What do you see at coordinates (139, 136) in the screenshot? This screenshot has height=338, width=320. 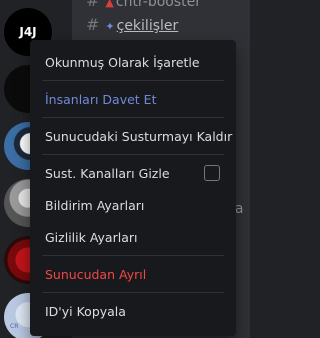 I see `menu-item-label: Sunucudaki Susturmayı Kaldır` at bounding box center [139, 136].